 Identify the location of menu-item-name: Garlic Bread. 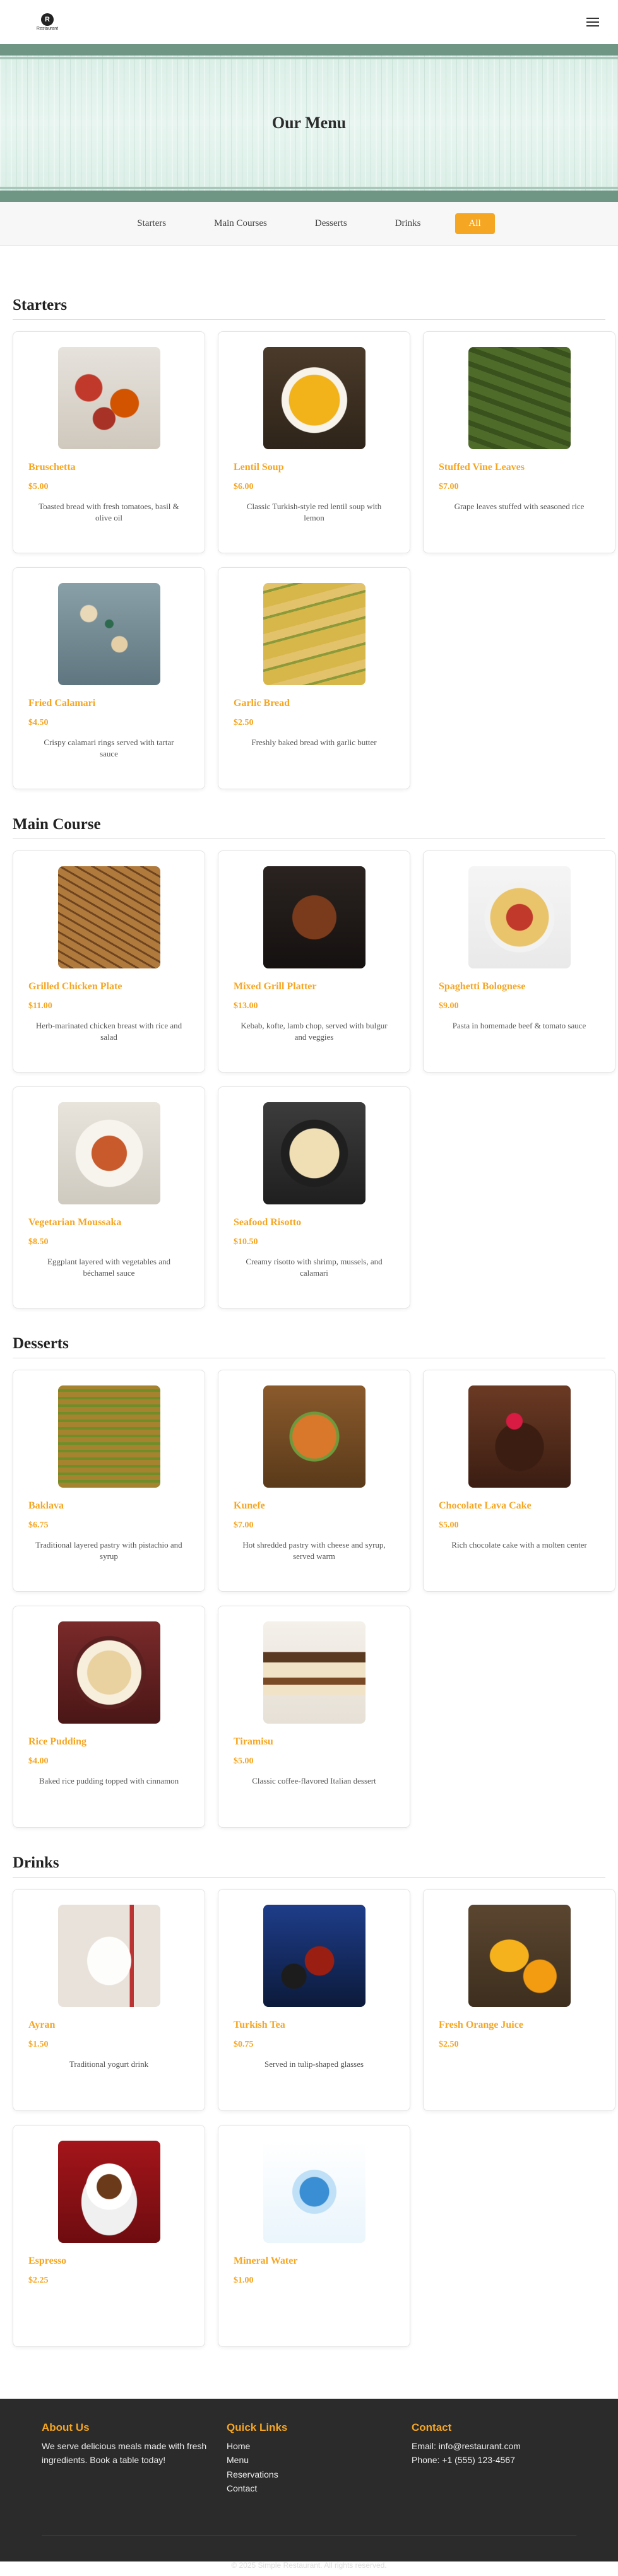
(262, 703).